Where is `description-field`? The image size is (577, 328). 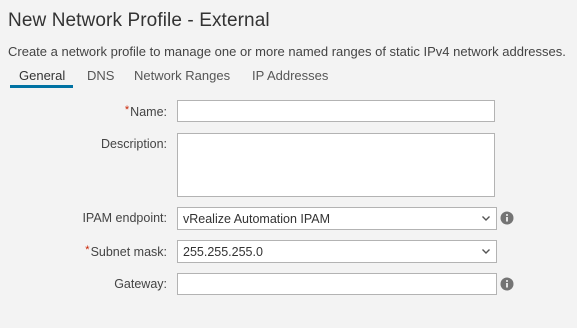 description-field is located at coordinates (336, 165).